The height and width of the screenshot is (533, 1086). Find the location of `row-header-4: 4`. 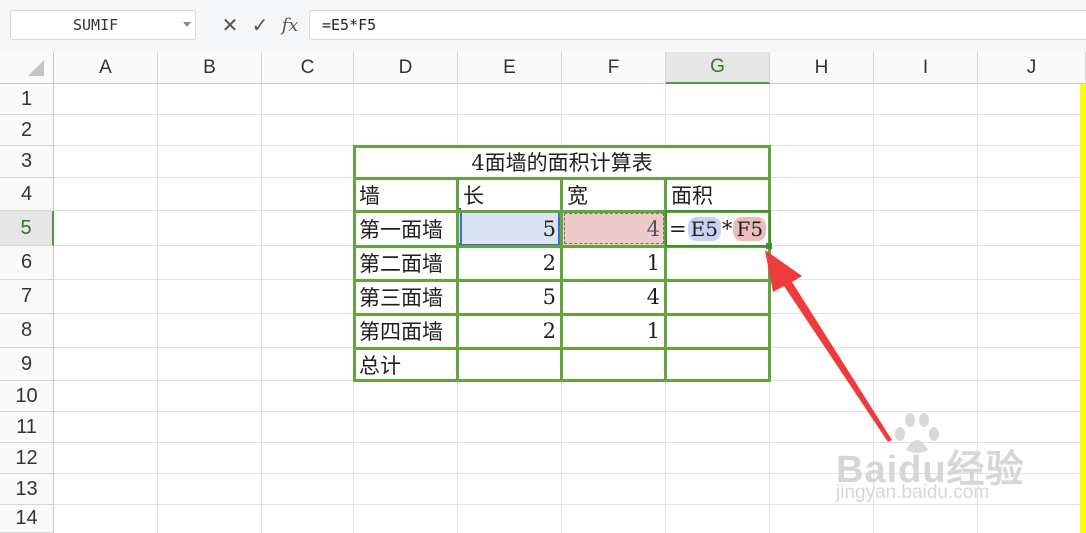

row-header-4: 4 is located at coordinates (27, 194).